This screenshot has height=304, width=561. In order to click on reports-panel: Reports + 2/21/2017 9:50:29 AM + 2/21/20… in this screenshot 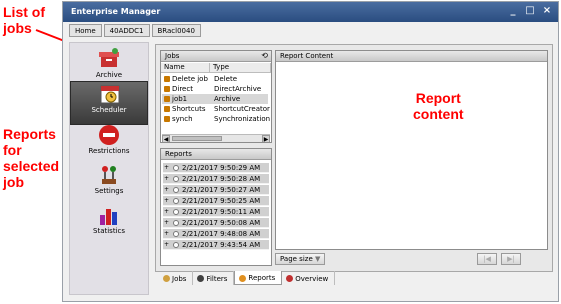, I will do `click(216, 207)`.